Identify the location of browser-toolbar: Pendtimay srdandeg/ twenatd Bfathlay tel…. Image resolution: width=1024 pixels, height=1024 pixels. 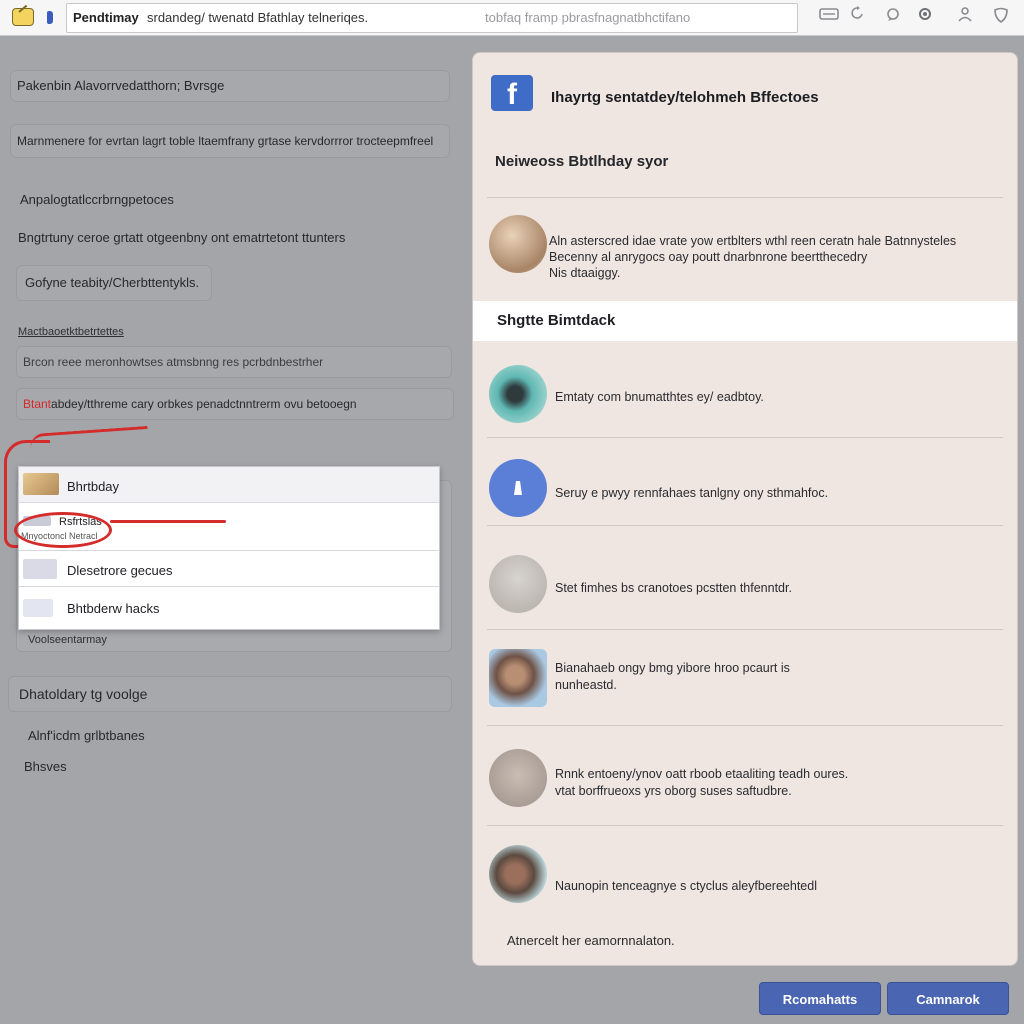
(512, 18).